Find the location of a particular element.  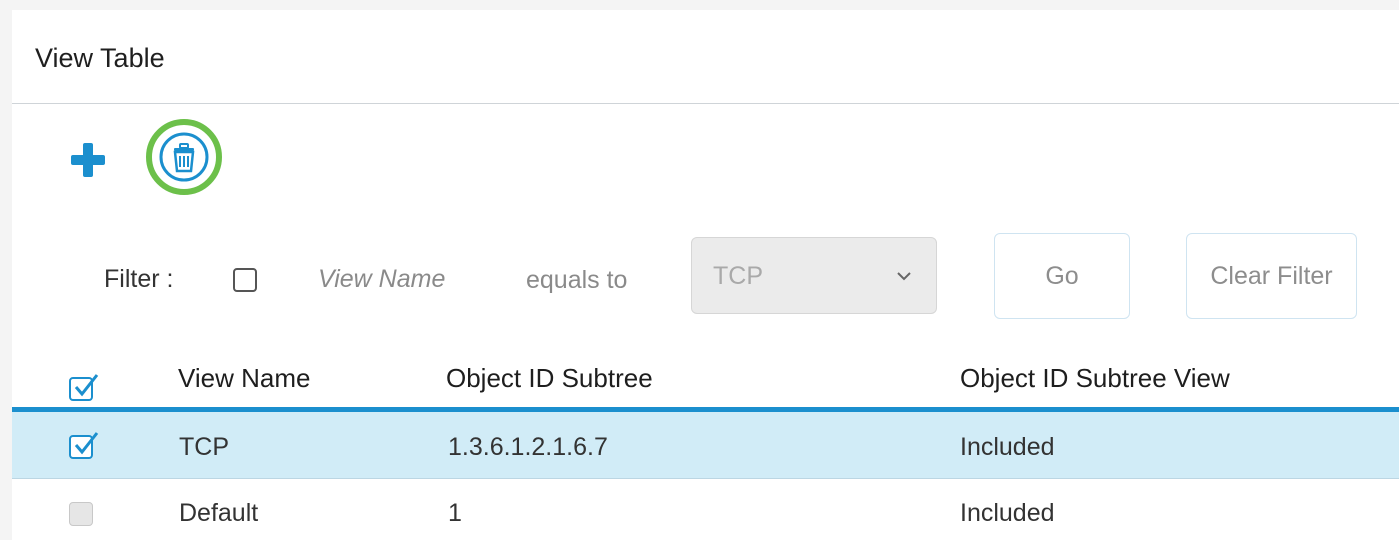

title-divider is located at coordinates (705, 103).